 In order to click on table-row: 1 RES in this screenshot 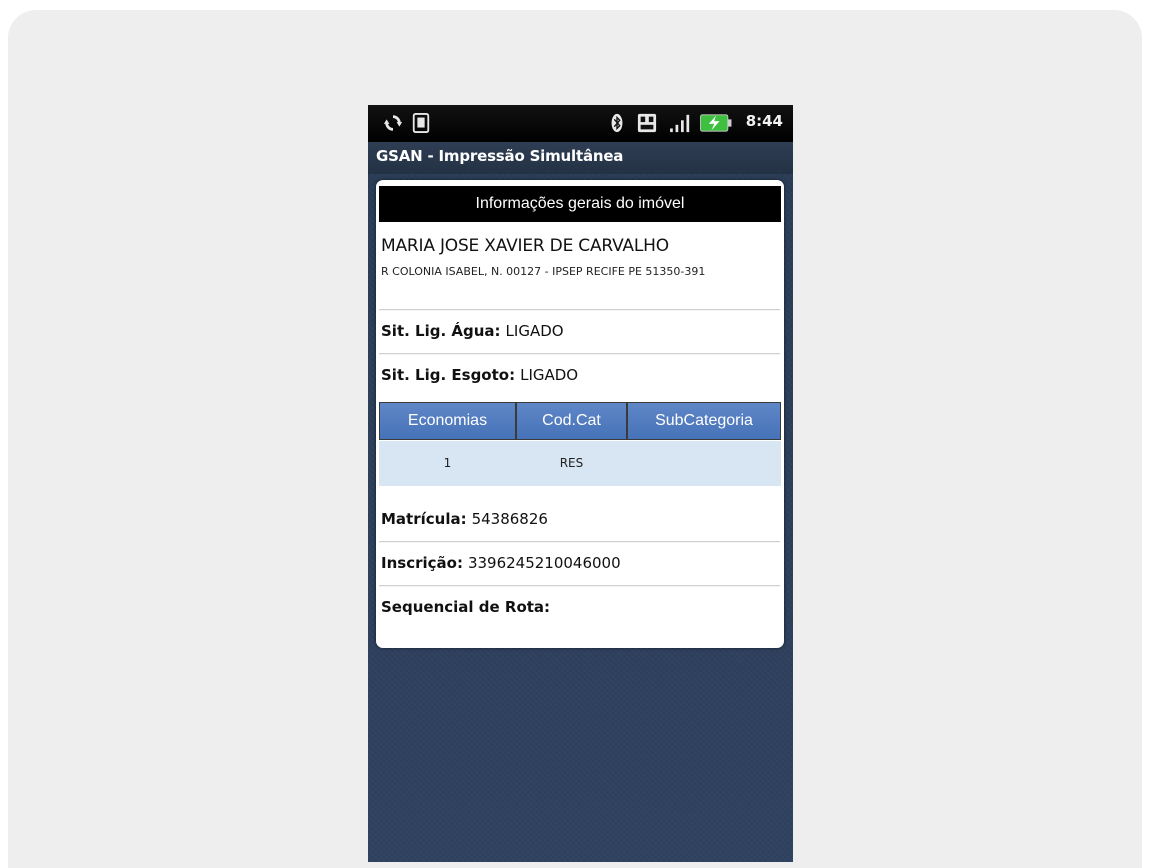, I will do `click(580, 463)`.